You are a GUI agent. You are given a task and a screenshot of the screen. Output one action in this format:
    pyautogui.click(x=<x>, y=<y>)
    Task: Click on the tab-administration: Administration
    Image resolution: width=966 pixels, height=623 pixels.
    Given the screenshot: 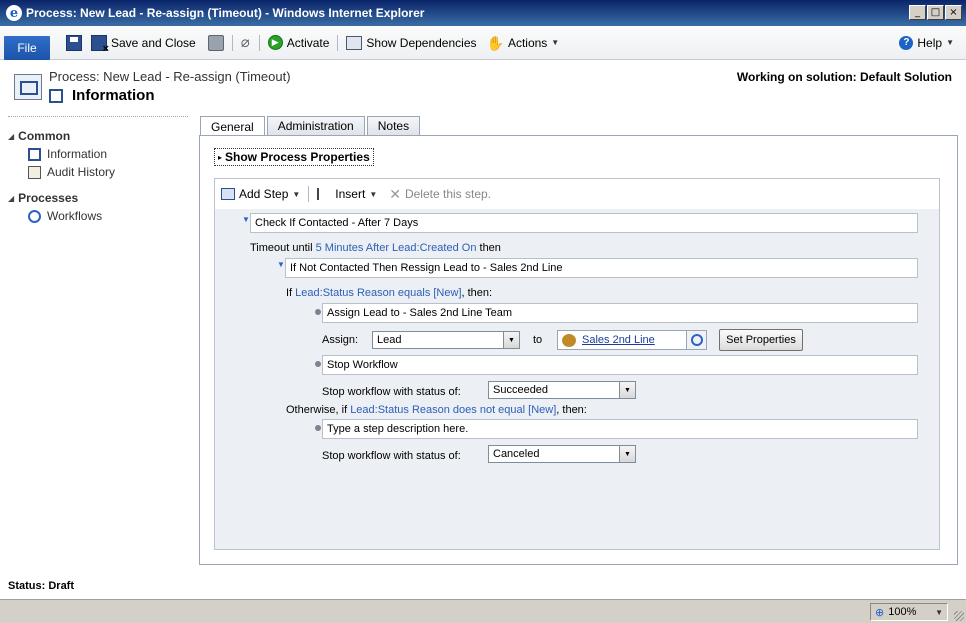 What is the action you would take?
    pyautogui.click(x=315, y=125)
    